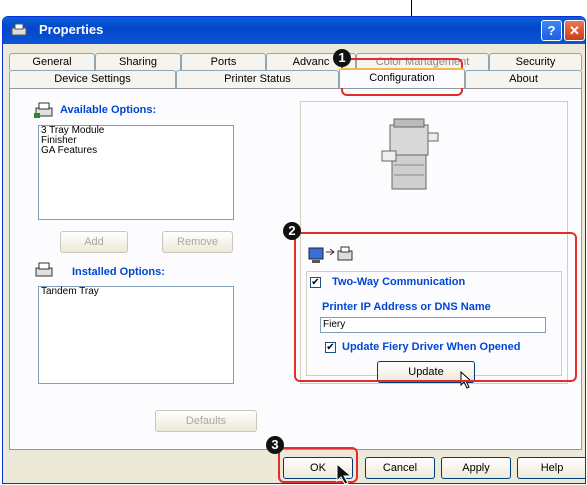 This screenshot has width=587, height=485. I want to click on add-button: Add, so click(94, 242).